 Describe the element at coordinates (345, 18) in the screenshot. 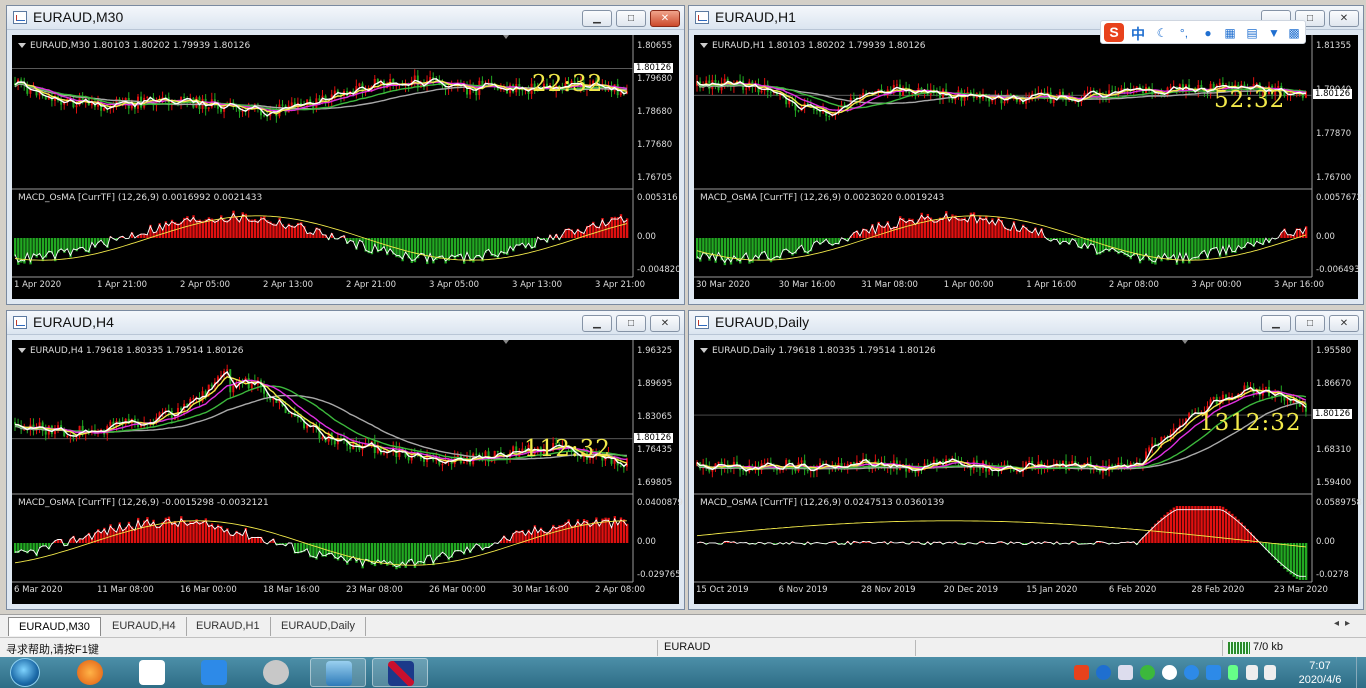

I see `window-titlebar: EURAUD,M30 ▁ □ ✕` at that location.